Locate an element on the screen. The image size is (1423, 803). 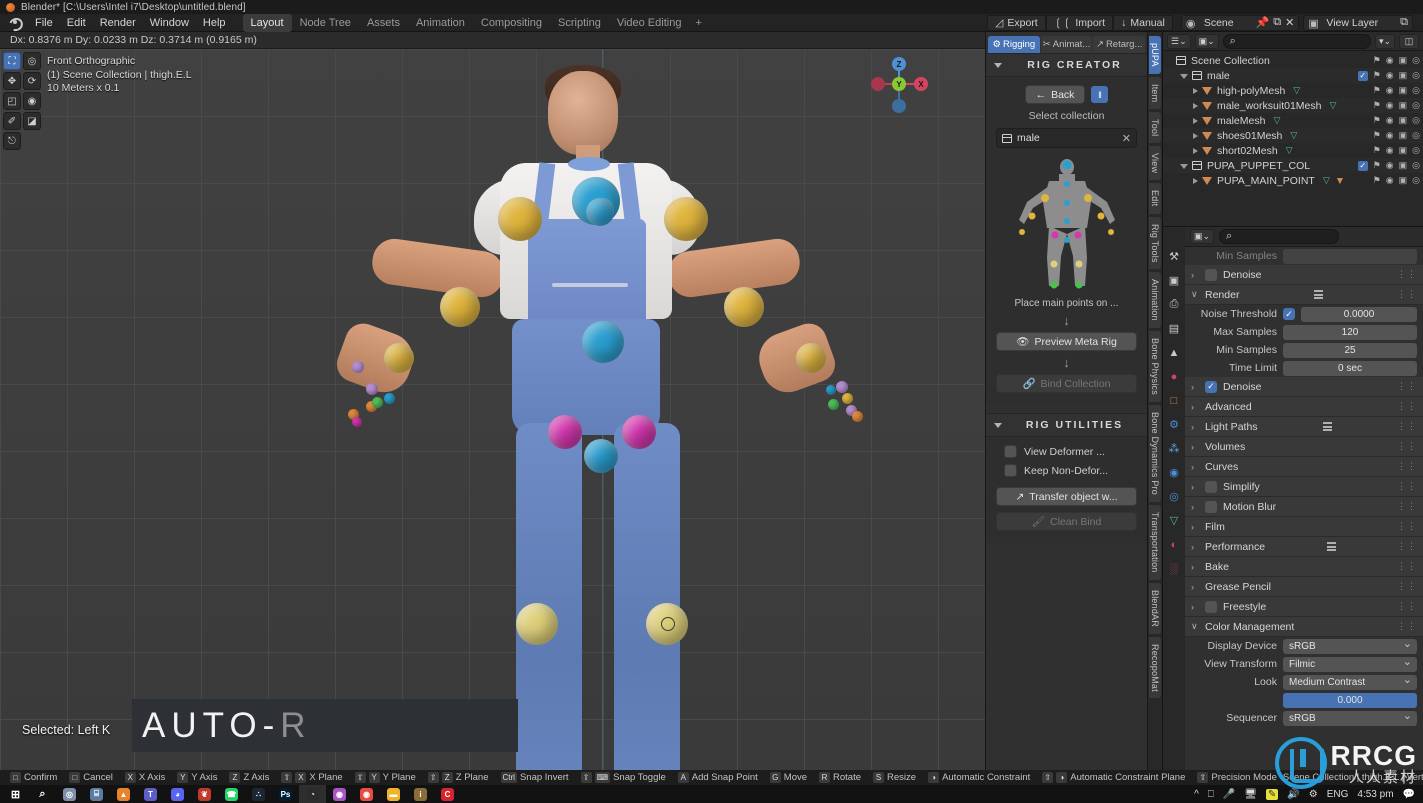
clean-bind-button: 🖌 Clean Bind is located at coordinates (1066, 521).